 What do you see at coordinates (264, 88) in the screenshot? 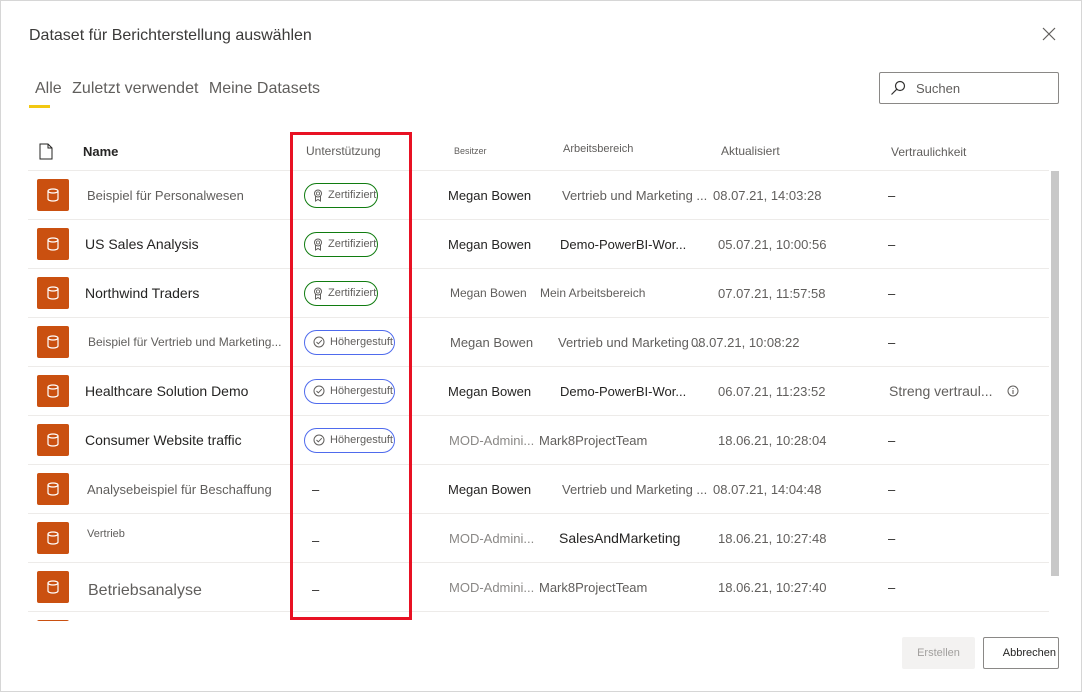
I see `tab-my-datasets: Meine Datasets` at bounding box center [264, 88].